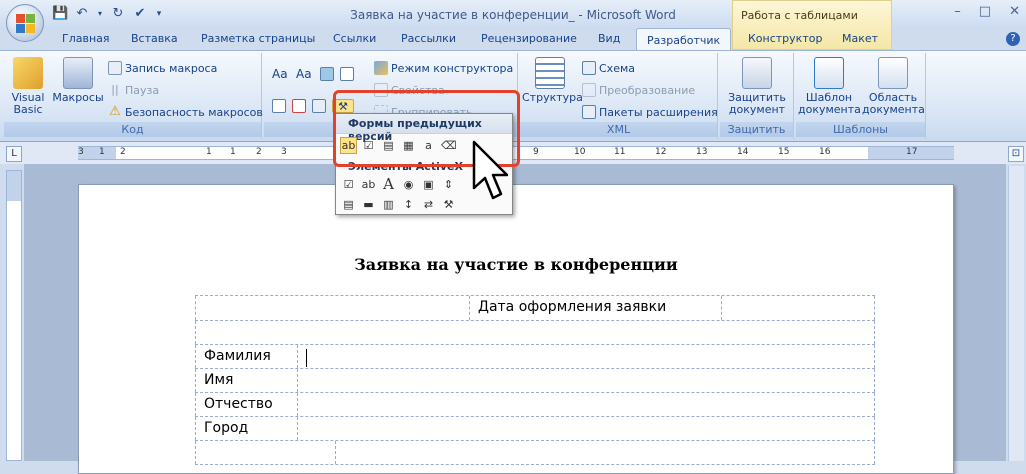 This screenshot has height=474, width=1026. I want to click on picture-control-icon, so click(327, 74).